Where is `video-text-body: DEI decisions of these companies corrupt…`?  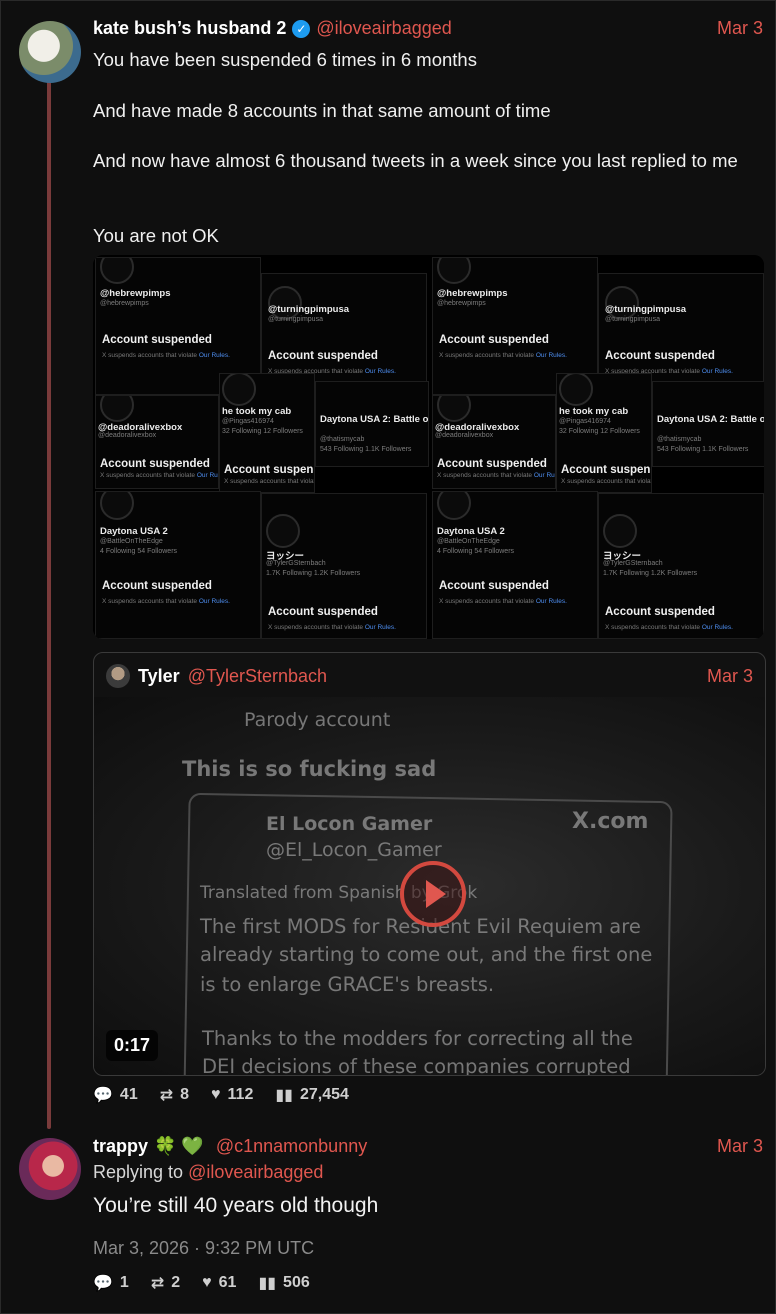 video-text-body: DEI decisions of these companies corrupt… is located at coordinates (416, 1065).